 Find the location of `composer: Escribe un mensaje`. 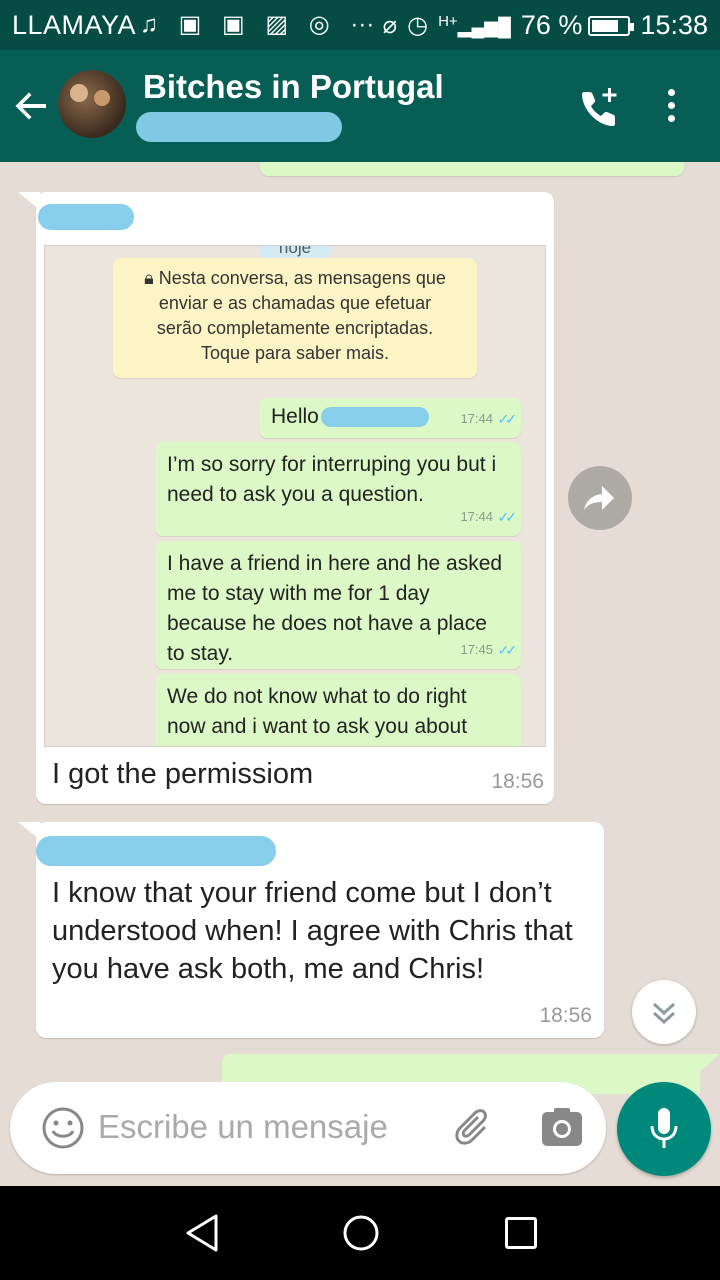

composer: Escribe un mensaje is located at coordinates (308, 1128).